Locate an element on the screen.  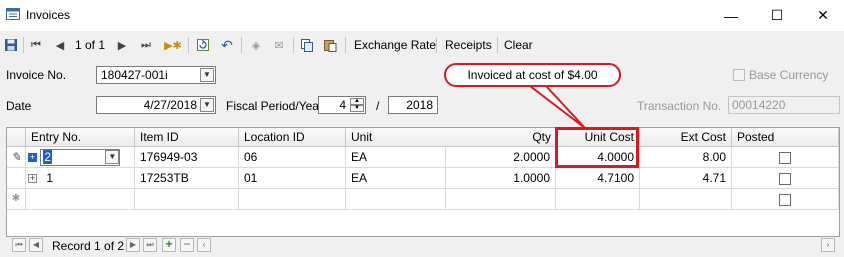
callout-arrow is located at coordinates (557, 107).